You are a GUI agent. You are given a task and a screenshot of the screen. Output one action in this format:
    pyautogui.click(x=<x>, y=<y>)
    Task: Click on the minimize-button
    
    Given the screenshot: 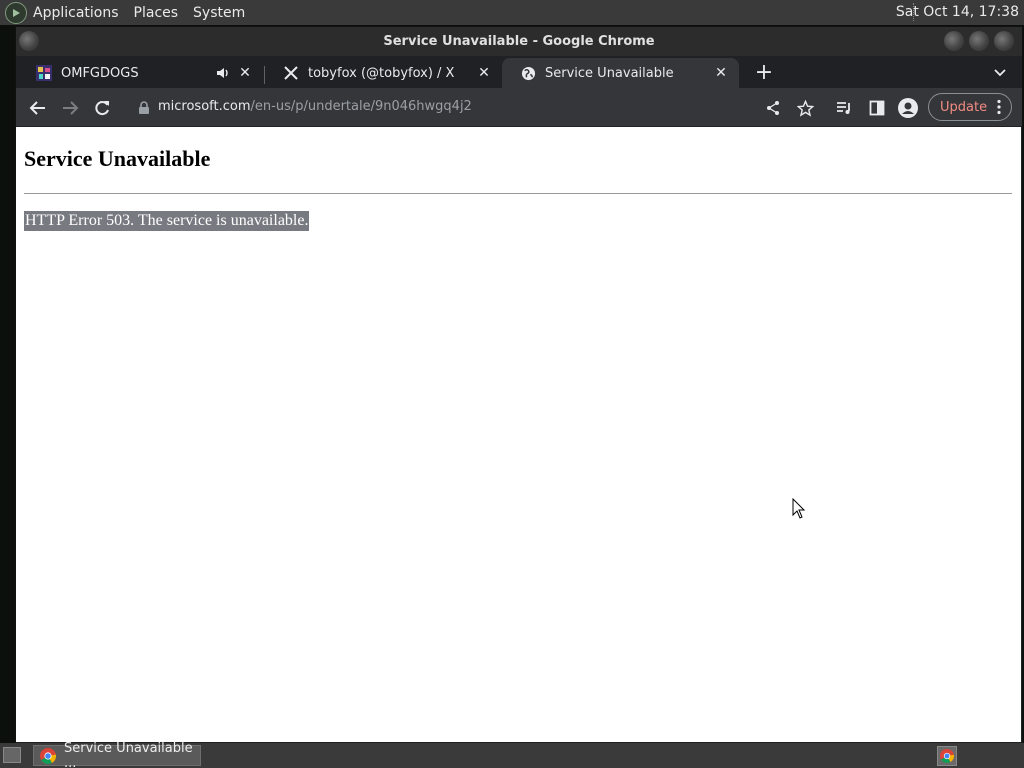 What is the action you would take?
    pyautogui.click(x=954, y=41)
    